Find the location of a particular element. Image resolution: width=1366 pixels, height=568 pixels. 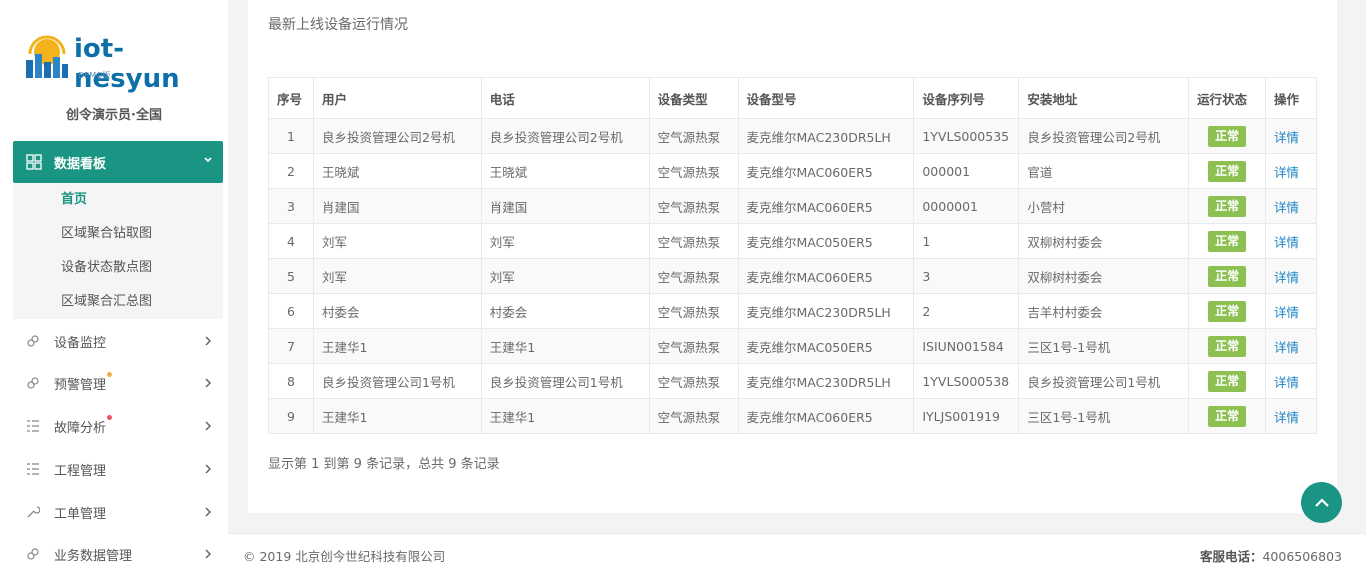

table-cell: 麦克维尔MAC230DR5LH is located at coordinates (826, 311).